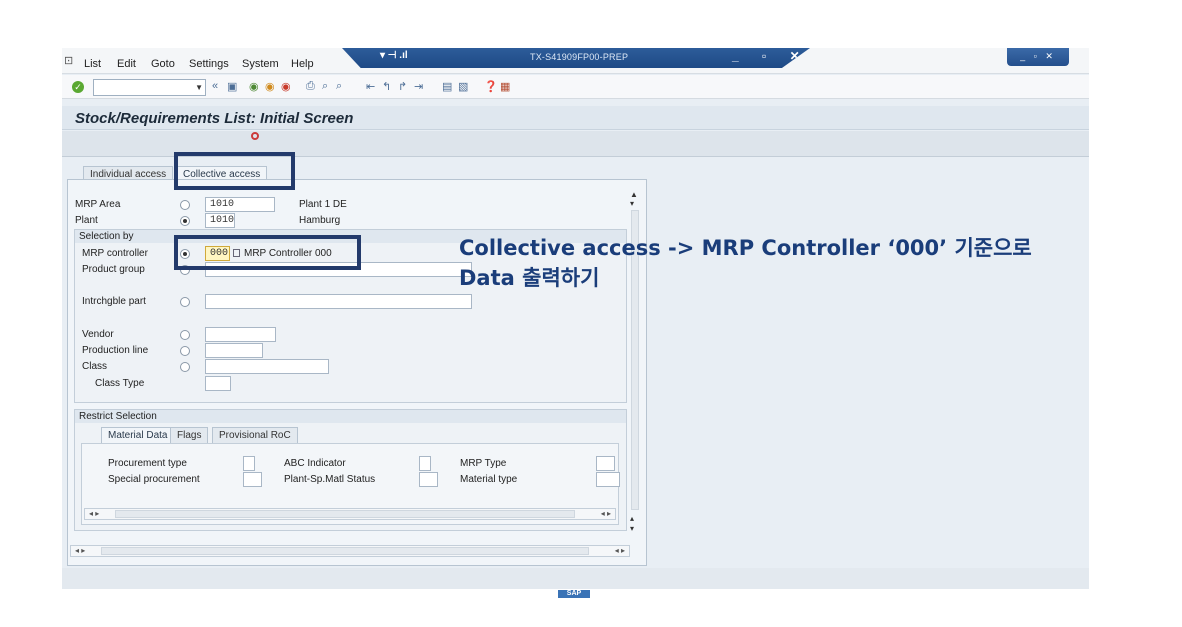 Image resolution: width=1182 pixels, height=627 pixels. I want to click on mrp-area-radio, so click(185, 205).